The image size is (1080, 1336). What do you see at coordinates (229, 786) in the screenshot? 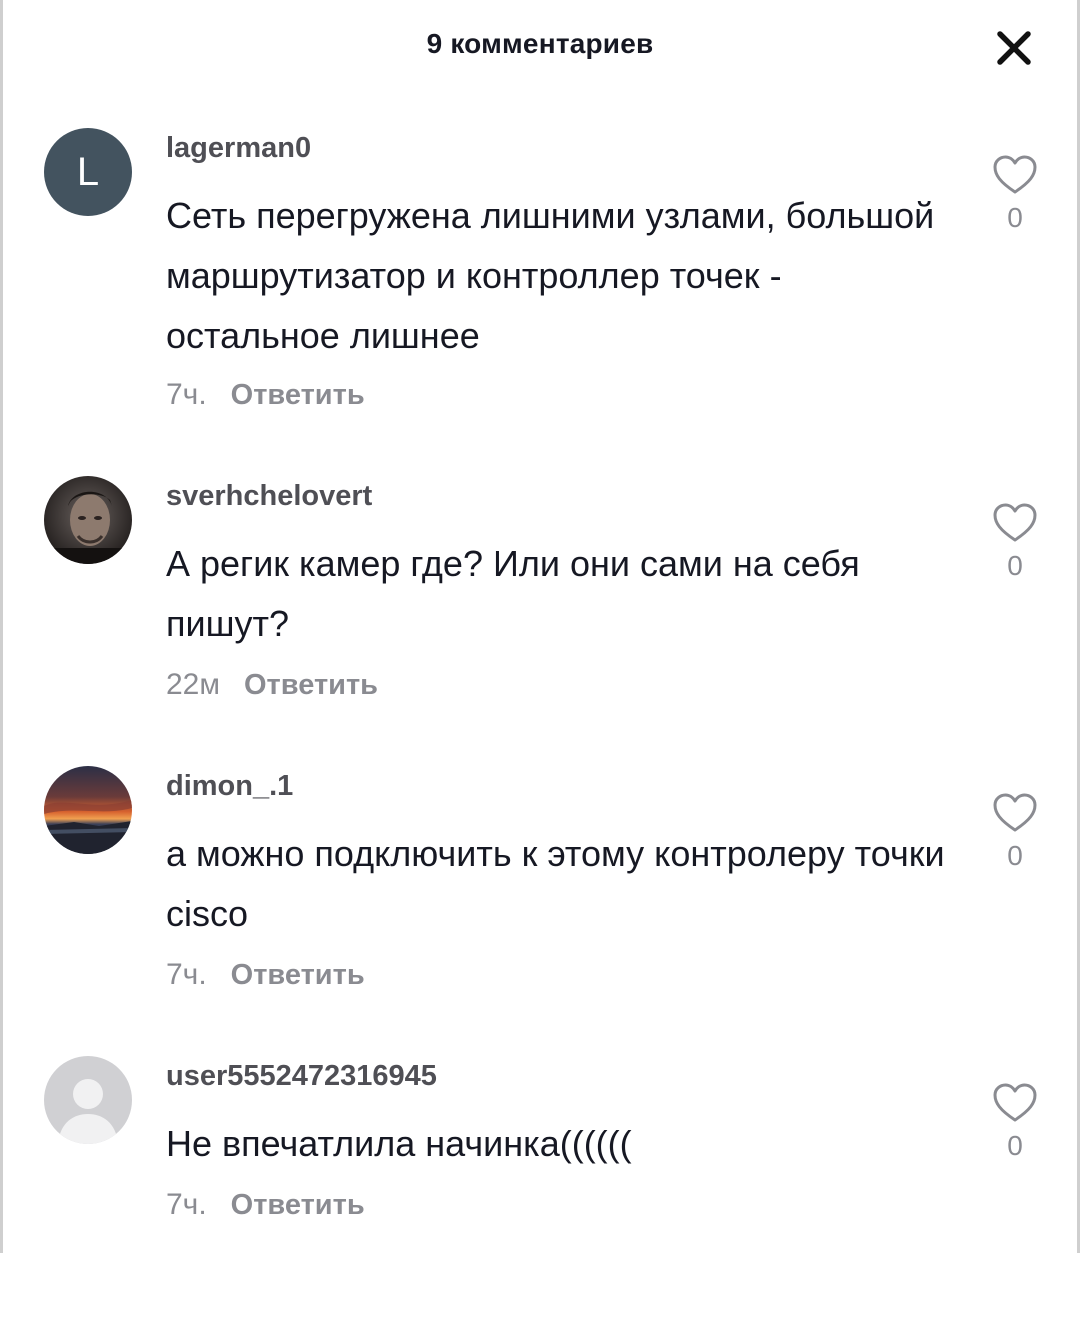
I see `comment-username: dimon_.1` at bounding box center [229, 786].